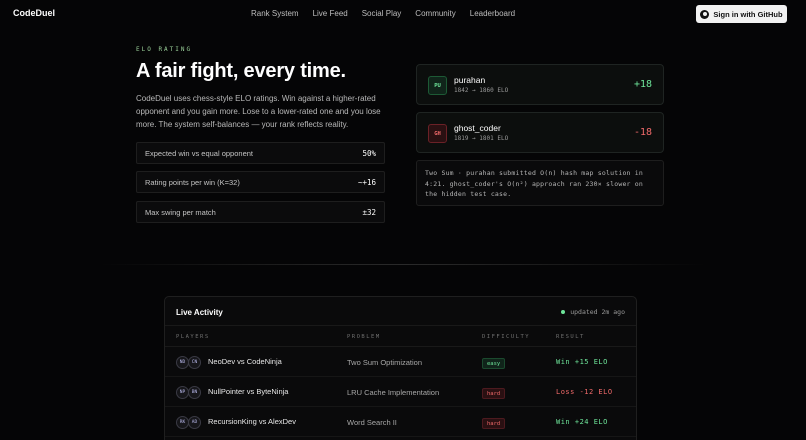  What do you see at coordinates (199, 153) in the screenshot?
I see `stat-label: Expected win vs equal opponent` at bounding box center [199, 153].